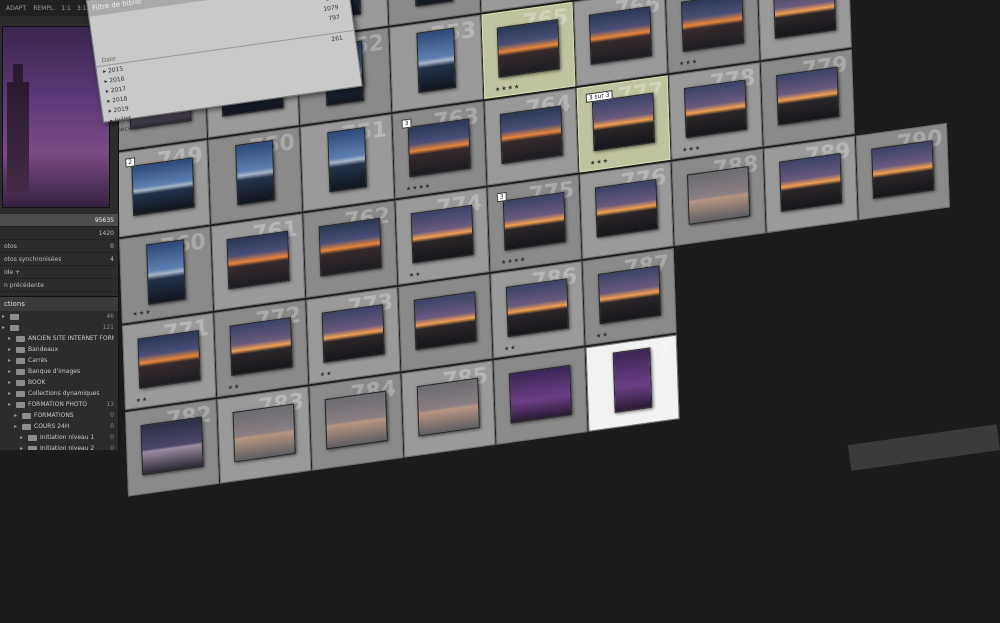 The image size is (1000, 623). I want to click on collection-item: ▸ COURS 24H 0, so click(59, 426).